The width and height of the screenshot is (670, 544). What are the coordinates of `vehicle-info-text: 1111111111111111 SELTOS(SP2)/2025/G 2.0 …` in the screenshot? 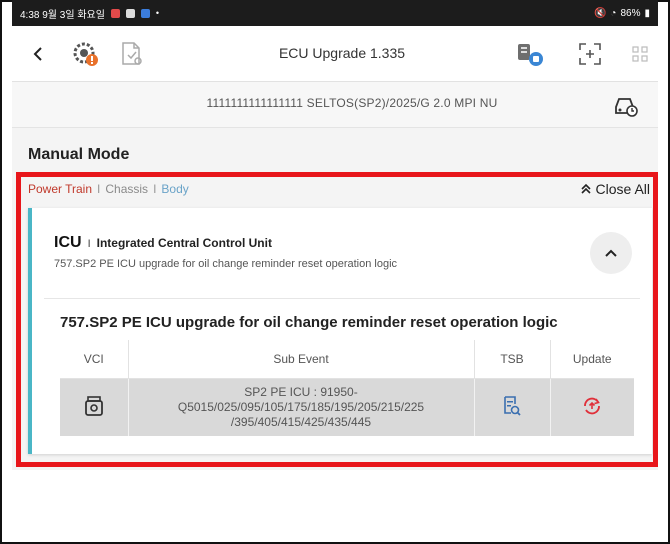 It's located at (352, 103).